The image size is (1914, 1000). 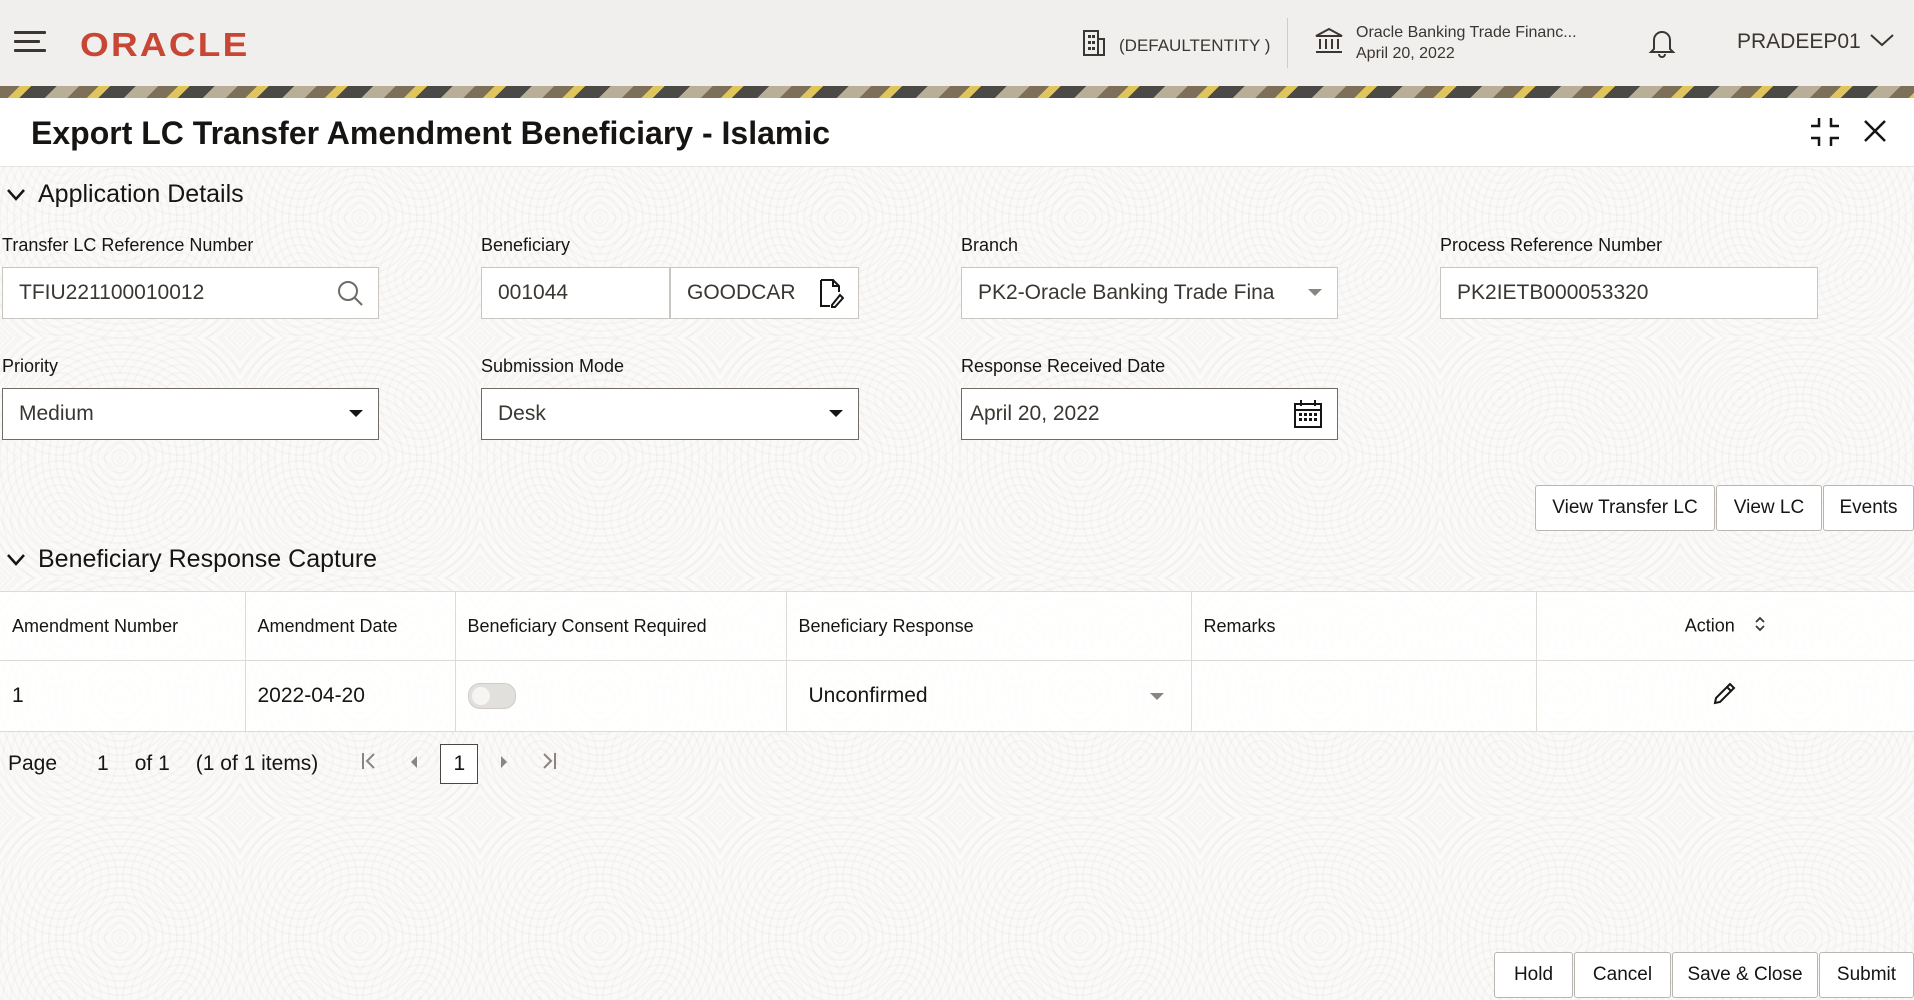 What do you see at coordinates (957, 92) in the screenshot?
I see `decorative-banner` at bounding box center [957, 92].